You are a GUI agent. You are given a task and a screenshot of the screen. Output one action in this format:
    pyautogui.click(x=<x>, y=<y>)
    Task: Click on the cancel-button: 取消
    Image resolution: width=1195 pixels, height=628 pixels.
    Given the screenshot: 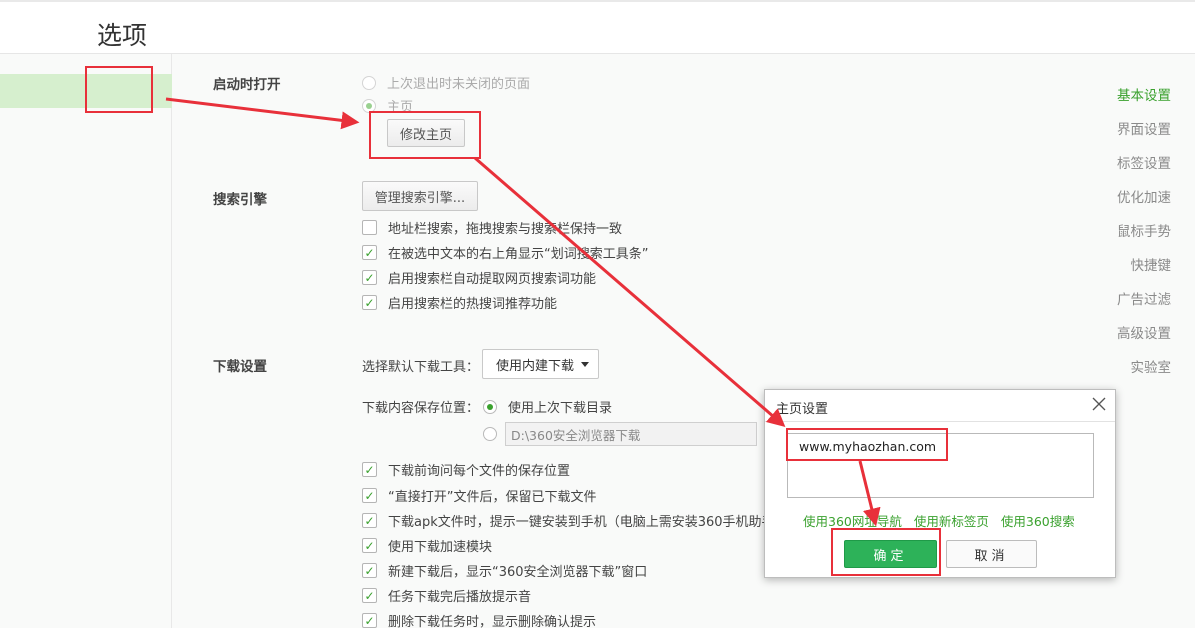 What is the action you would take?
    pyautogui.click(x=991, y=554)
    